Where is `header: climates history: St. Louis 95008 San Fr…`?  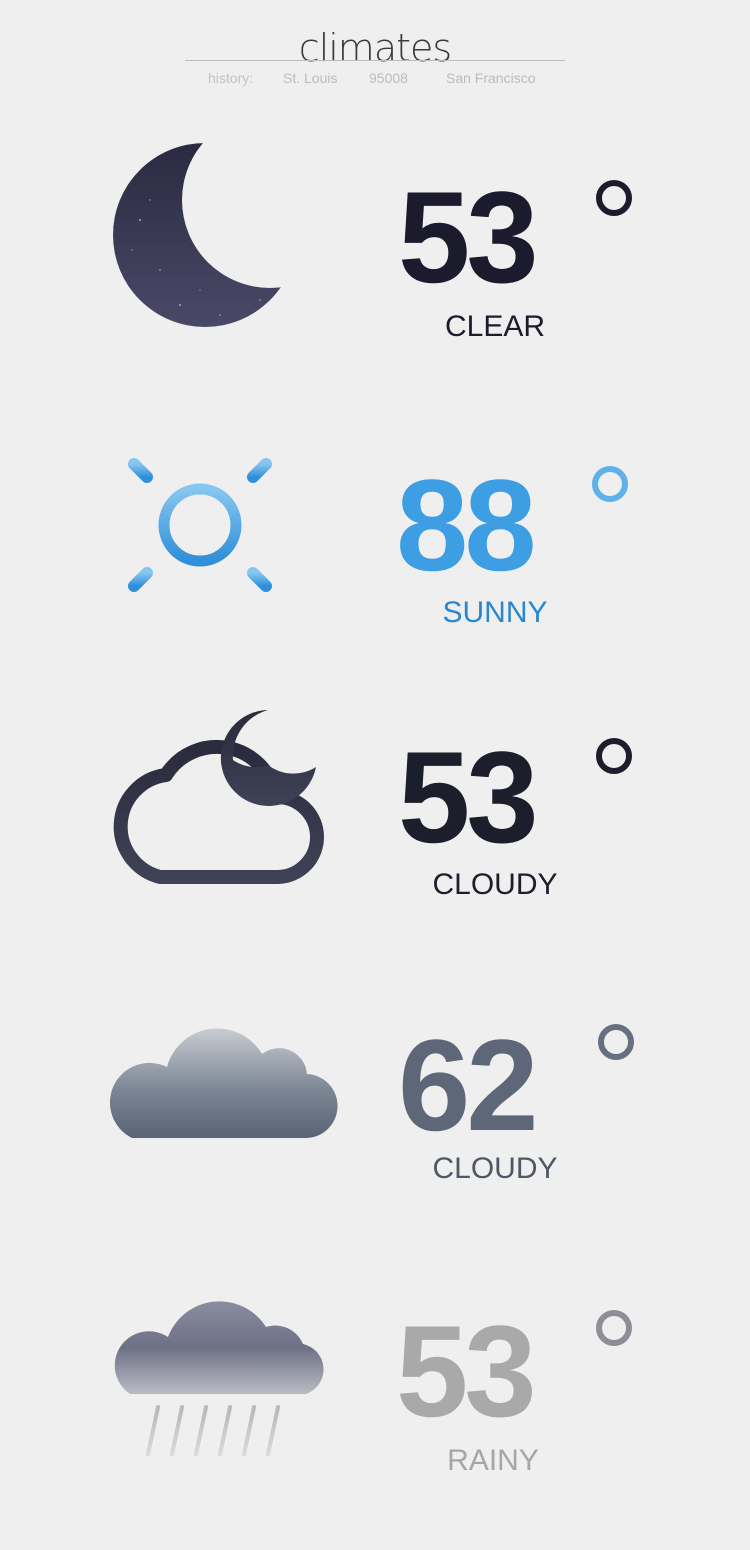 header: climates history: St. Louis 95008 San Fr… is located at coordinates (375, 50).